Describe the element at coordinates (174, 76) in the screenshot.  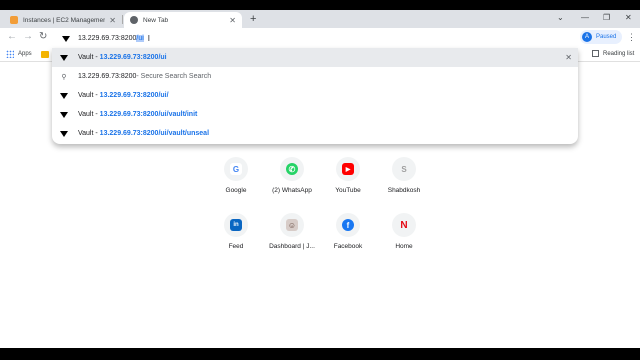
I see `suggestion-tail: - Secure Search Search` at that location.